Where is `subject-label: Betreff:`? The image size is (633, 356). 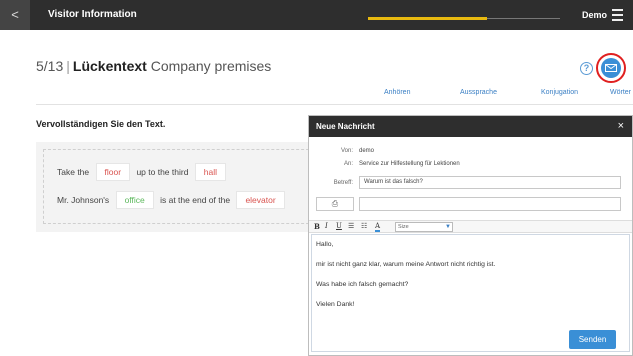
subject-label: Betreff: is located at coordinates (343, 183).